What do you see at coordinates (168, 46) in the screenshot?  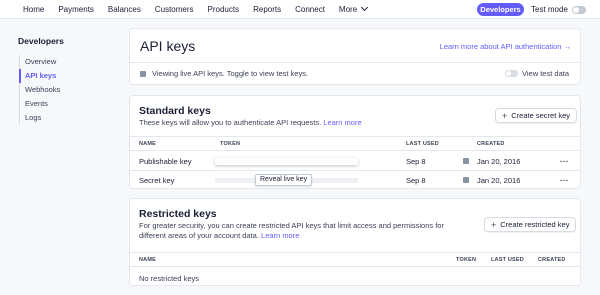 I see `page-title: API keys` at bounding box center [168, 46].